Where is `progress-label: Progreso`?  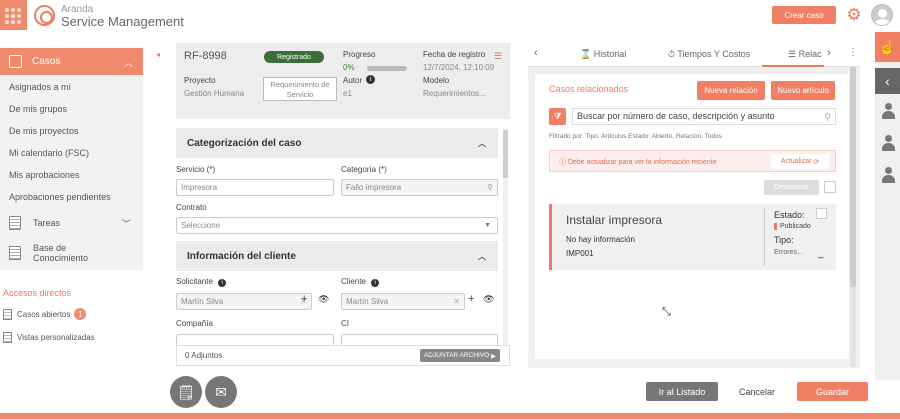
progress-label: Progreso is located at coordinates (359, 54).